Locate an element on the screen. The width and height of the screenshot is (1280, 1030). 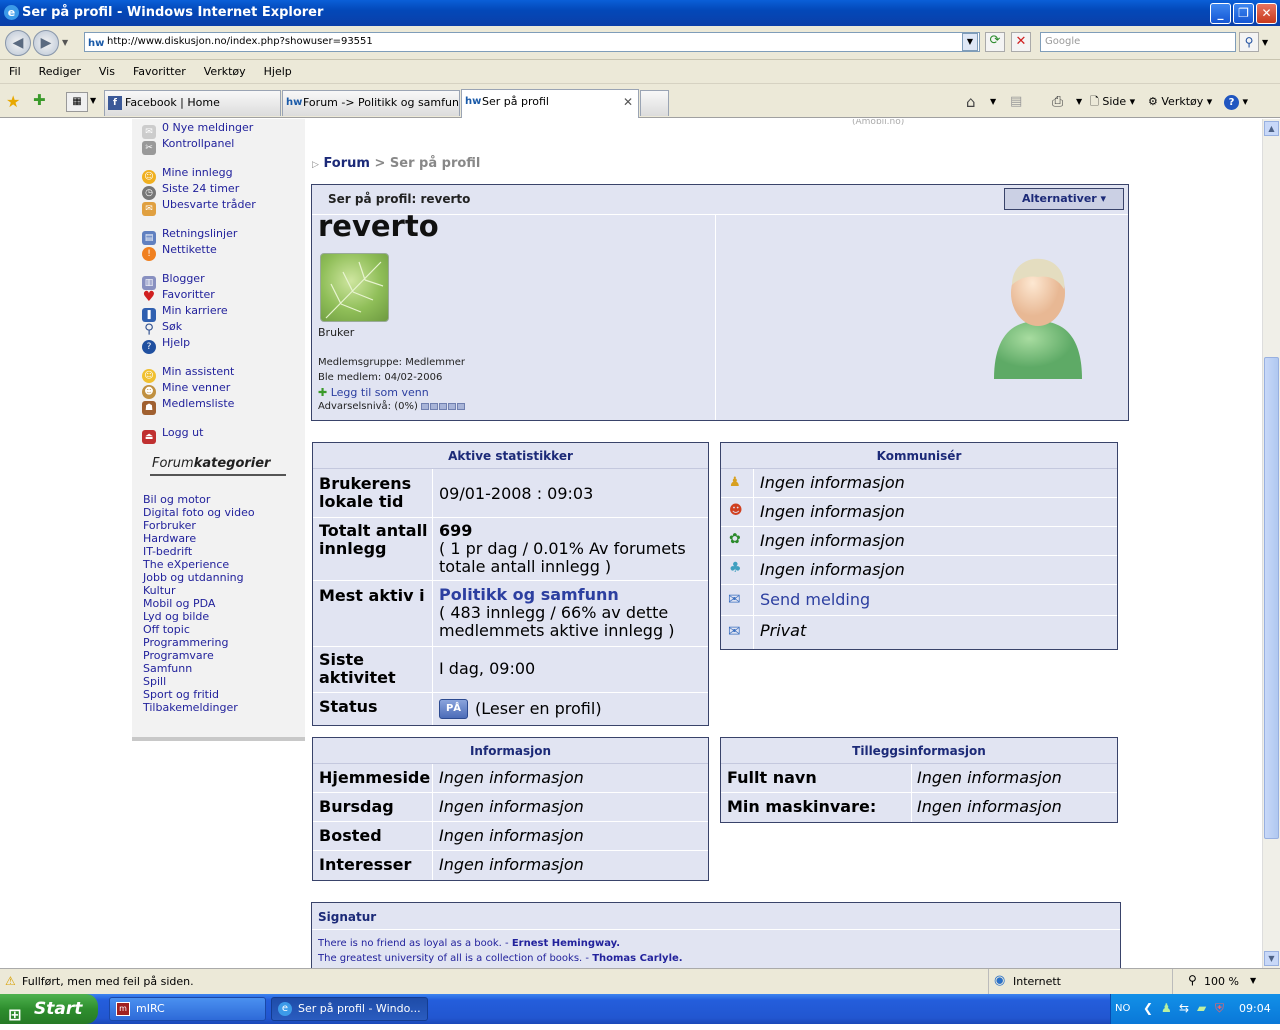
sidebar-link-memberlist: ☗ Medlemsliste is located at coordinates (188, 405).